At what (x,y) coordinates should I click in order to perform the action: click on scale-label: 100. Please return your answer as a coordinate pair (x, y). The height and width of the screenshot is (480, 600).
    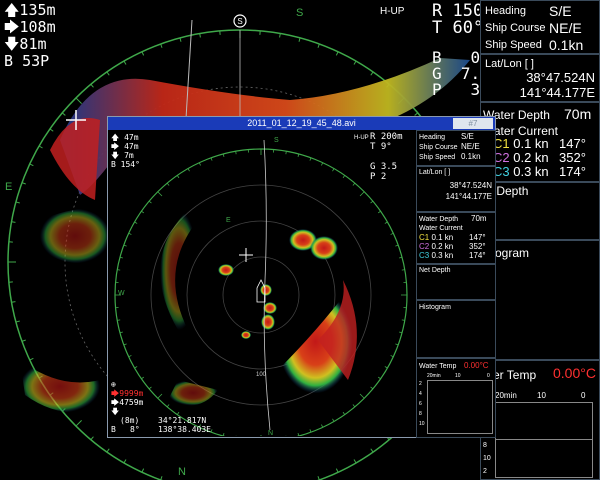
    Looking at the image, I should click on (261, 375).